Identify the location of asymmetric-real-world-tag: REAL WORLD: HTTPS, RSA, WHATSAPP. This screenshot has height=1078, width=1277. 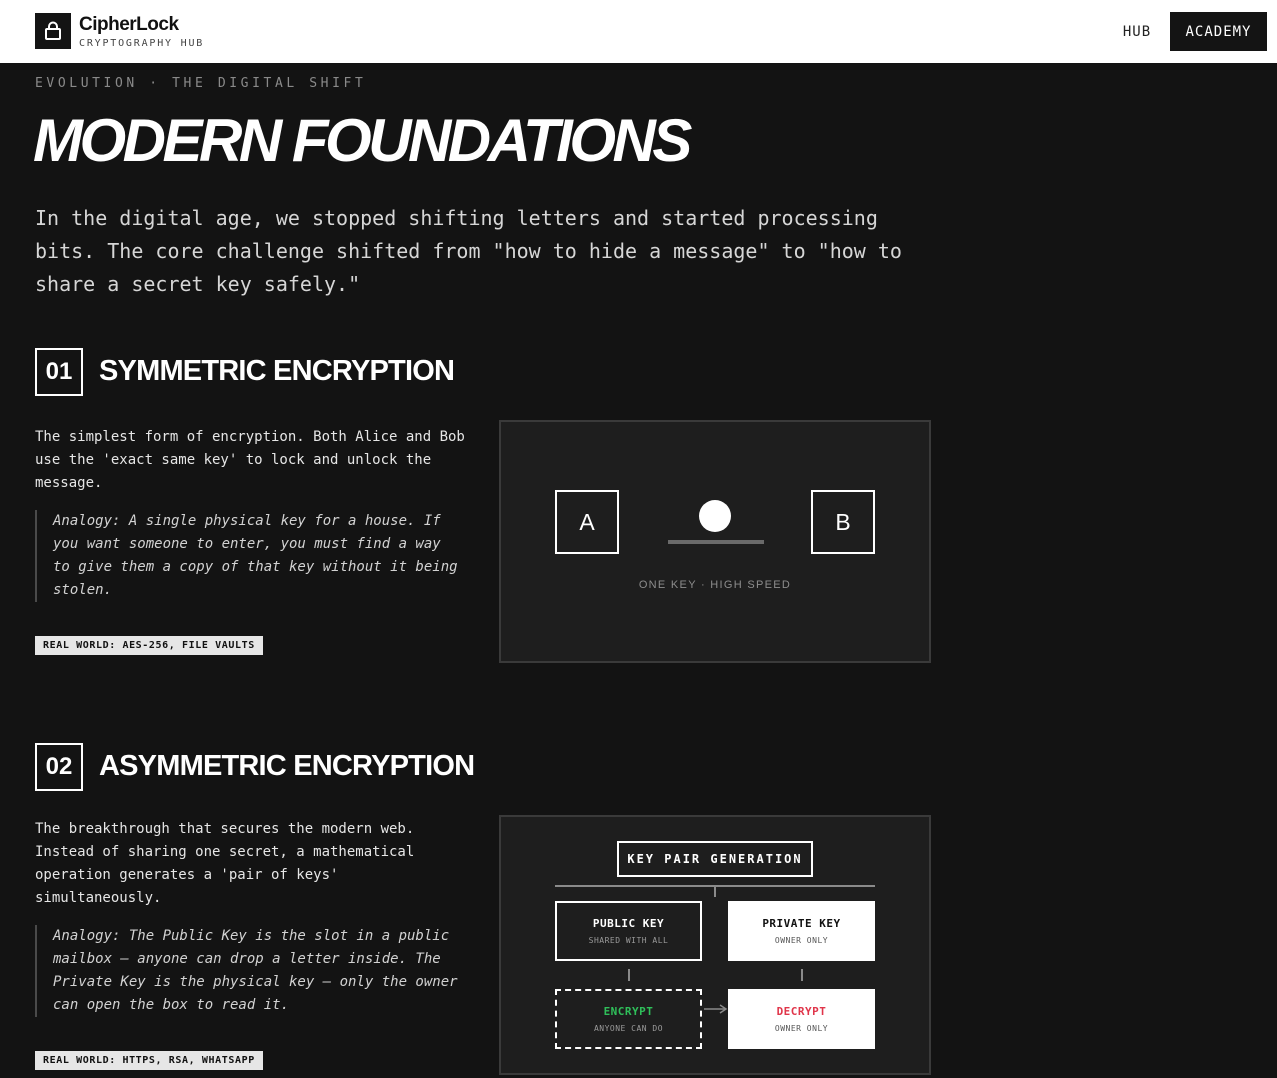
(149, 1060).